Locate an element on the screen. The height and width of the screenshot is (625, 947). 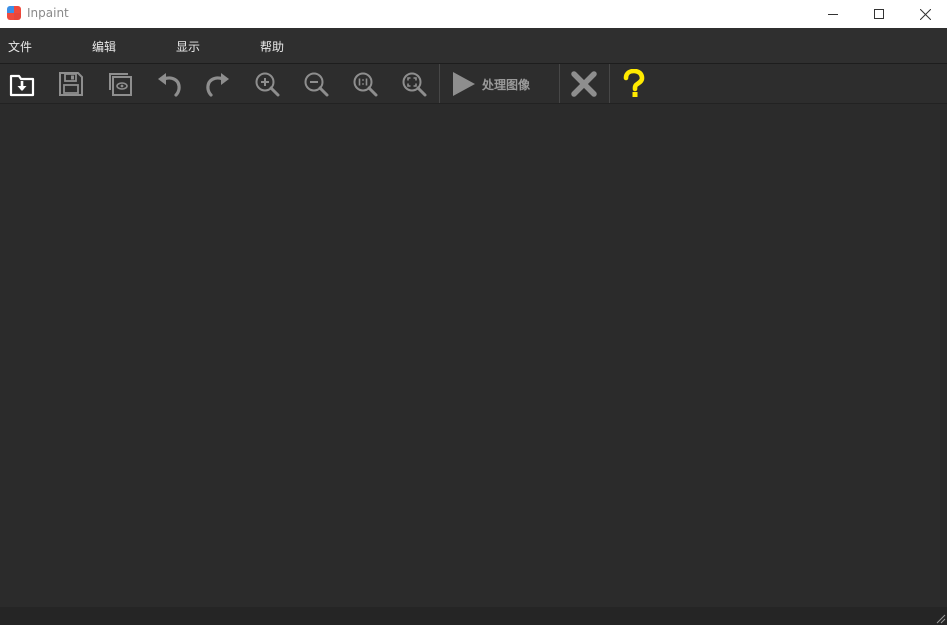
help-button is located at coordinates (634, 84).